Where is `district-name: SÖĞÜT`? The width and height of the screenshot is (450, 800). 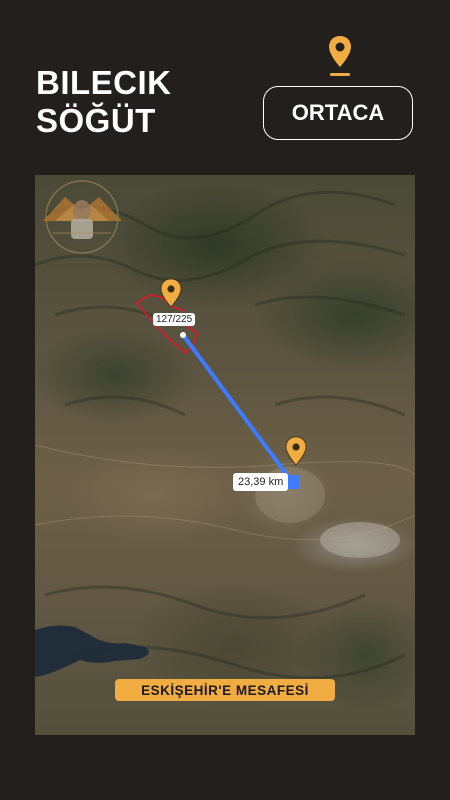 district-name: SÖĞÜT is located at coordinates (96, 120).